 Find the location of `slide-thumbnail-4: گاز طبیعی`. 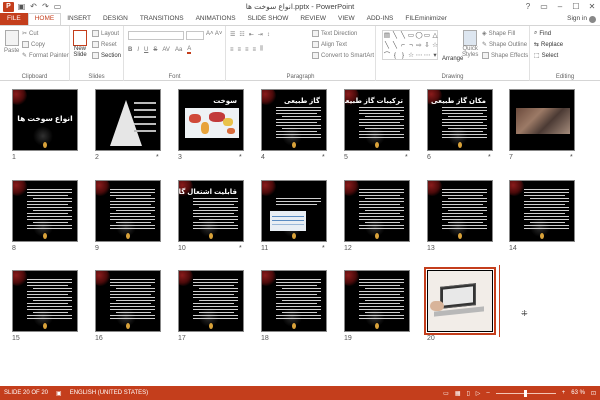

slide-thumbnail-4: گاز طبیعی is located at coordinates (294, 120).